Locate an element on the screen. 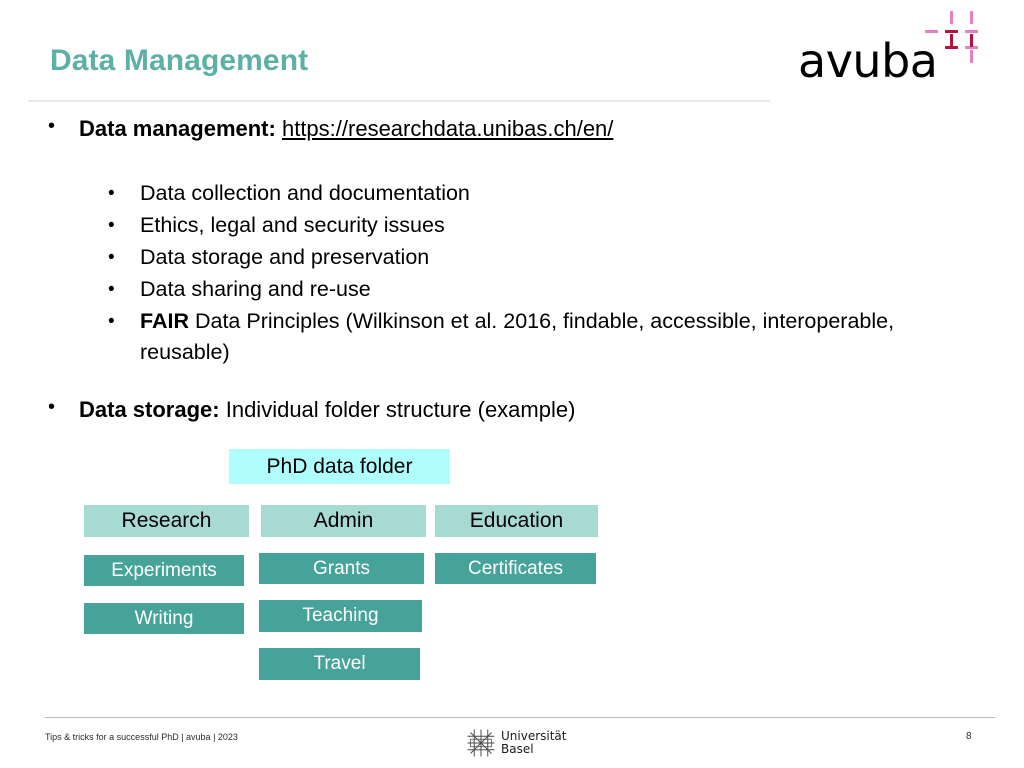 Image resolution: width=1024 pixels, height=768 pixels. list-item: • Data sharing and re-use is located at coordinates (508, 289).